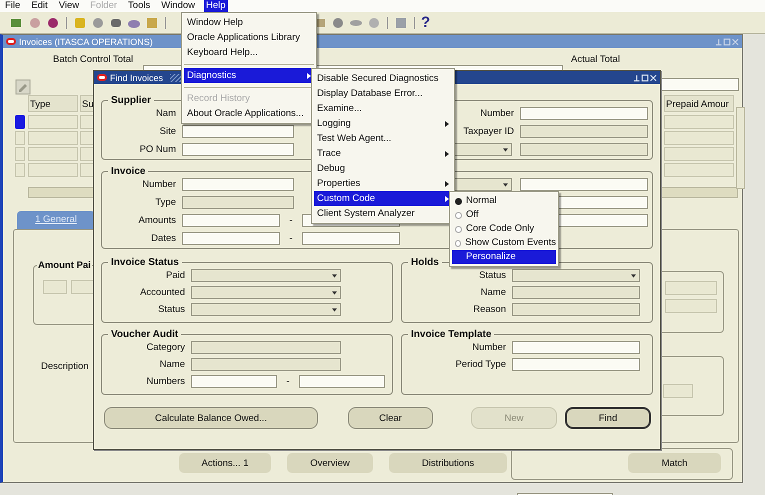 This screenshot has width=765, height=495. I want to click on radio-menu-item: Core Code Only, so click(504, 229).